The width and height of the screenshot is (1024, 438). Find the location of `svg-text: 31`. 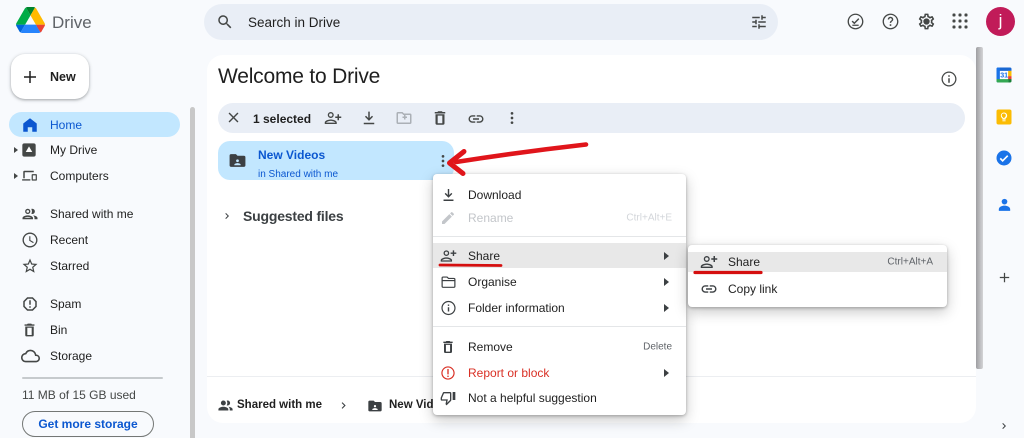

svg-text: 31 is located at coordinates (1004, 76).